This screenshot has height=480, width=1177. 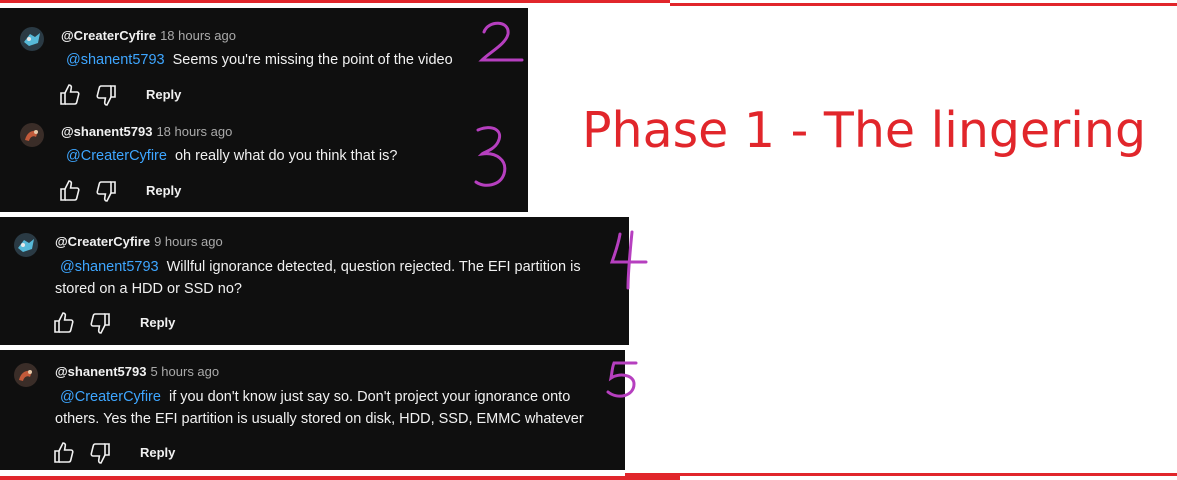 What do you see at coordinates (923, 4) in the screenshot?
I see `top-red-line-right` at bounding box center [923, 4].